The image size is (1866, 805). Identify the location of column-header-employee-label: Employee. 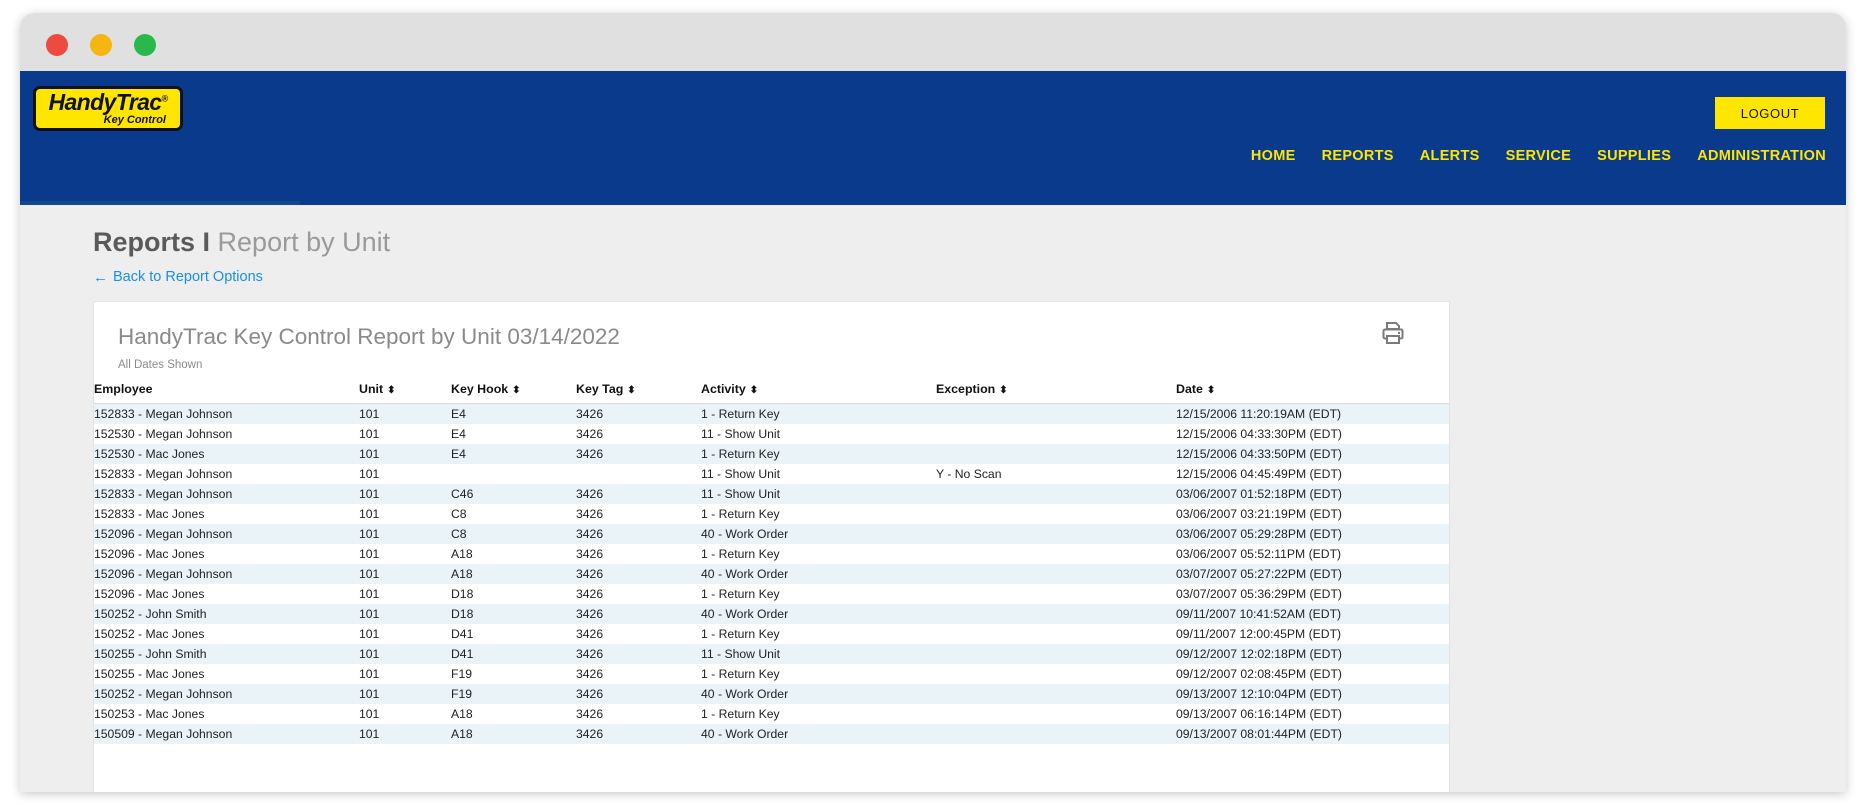
(123, 389).